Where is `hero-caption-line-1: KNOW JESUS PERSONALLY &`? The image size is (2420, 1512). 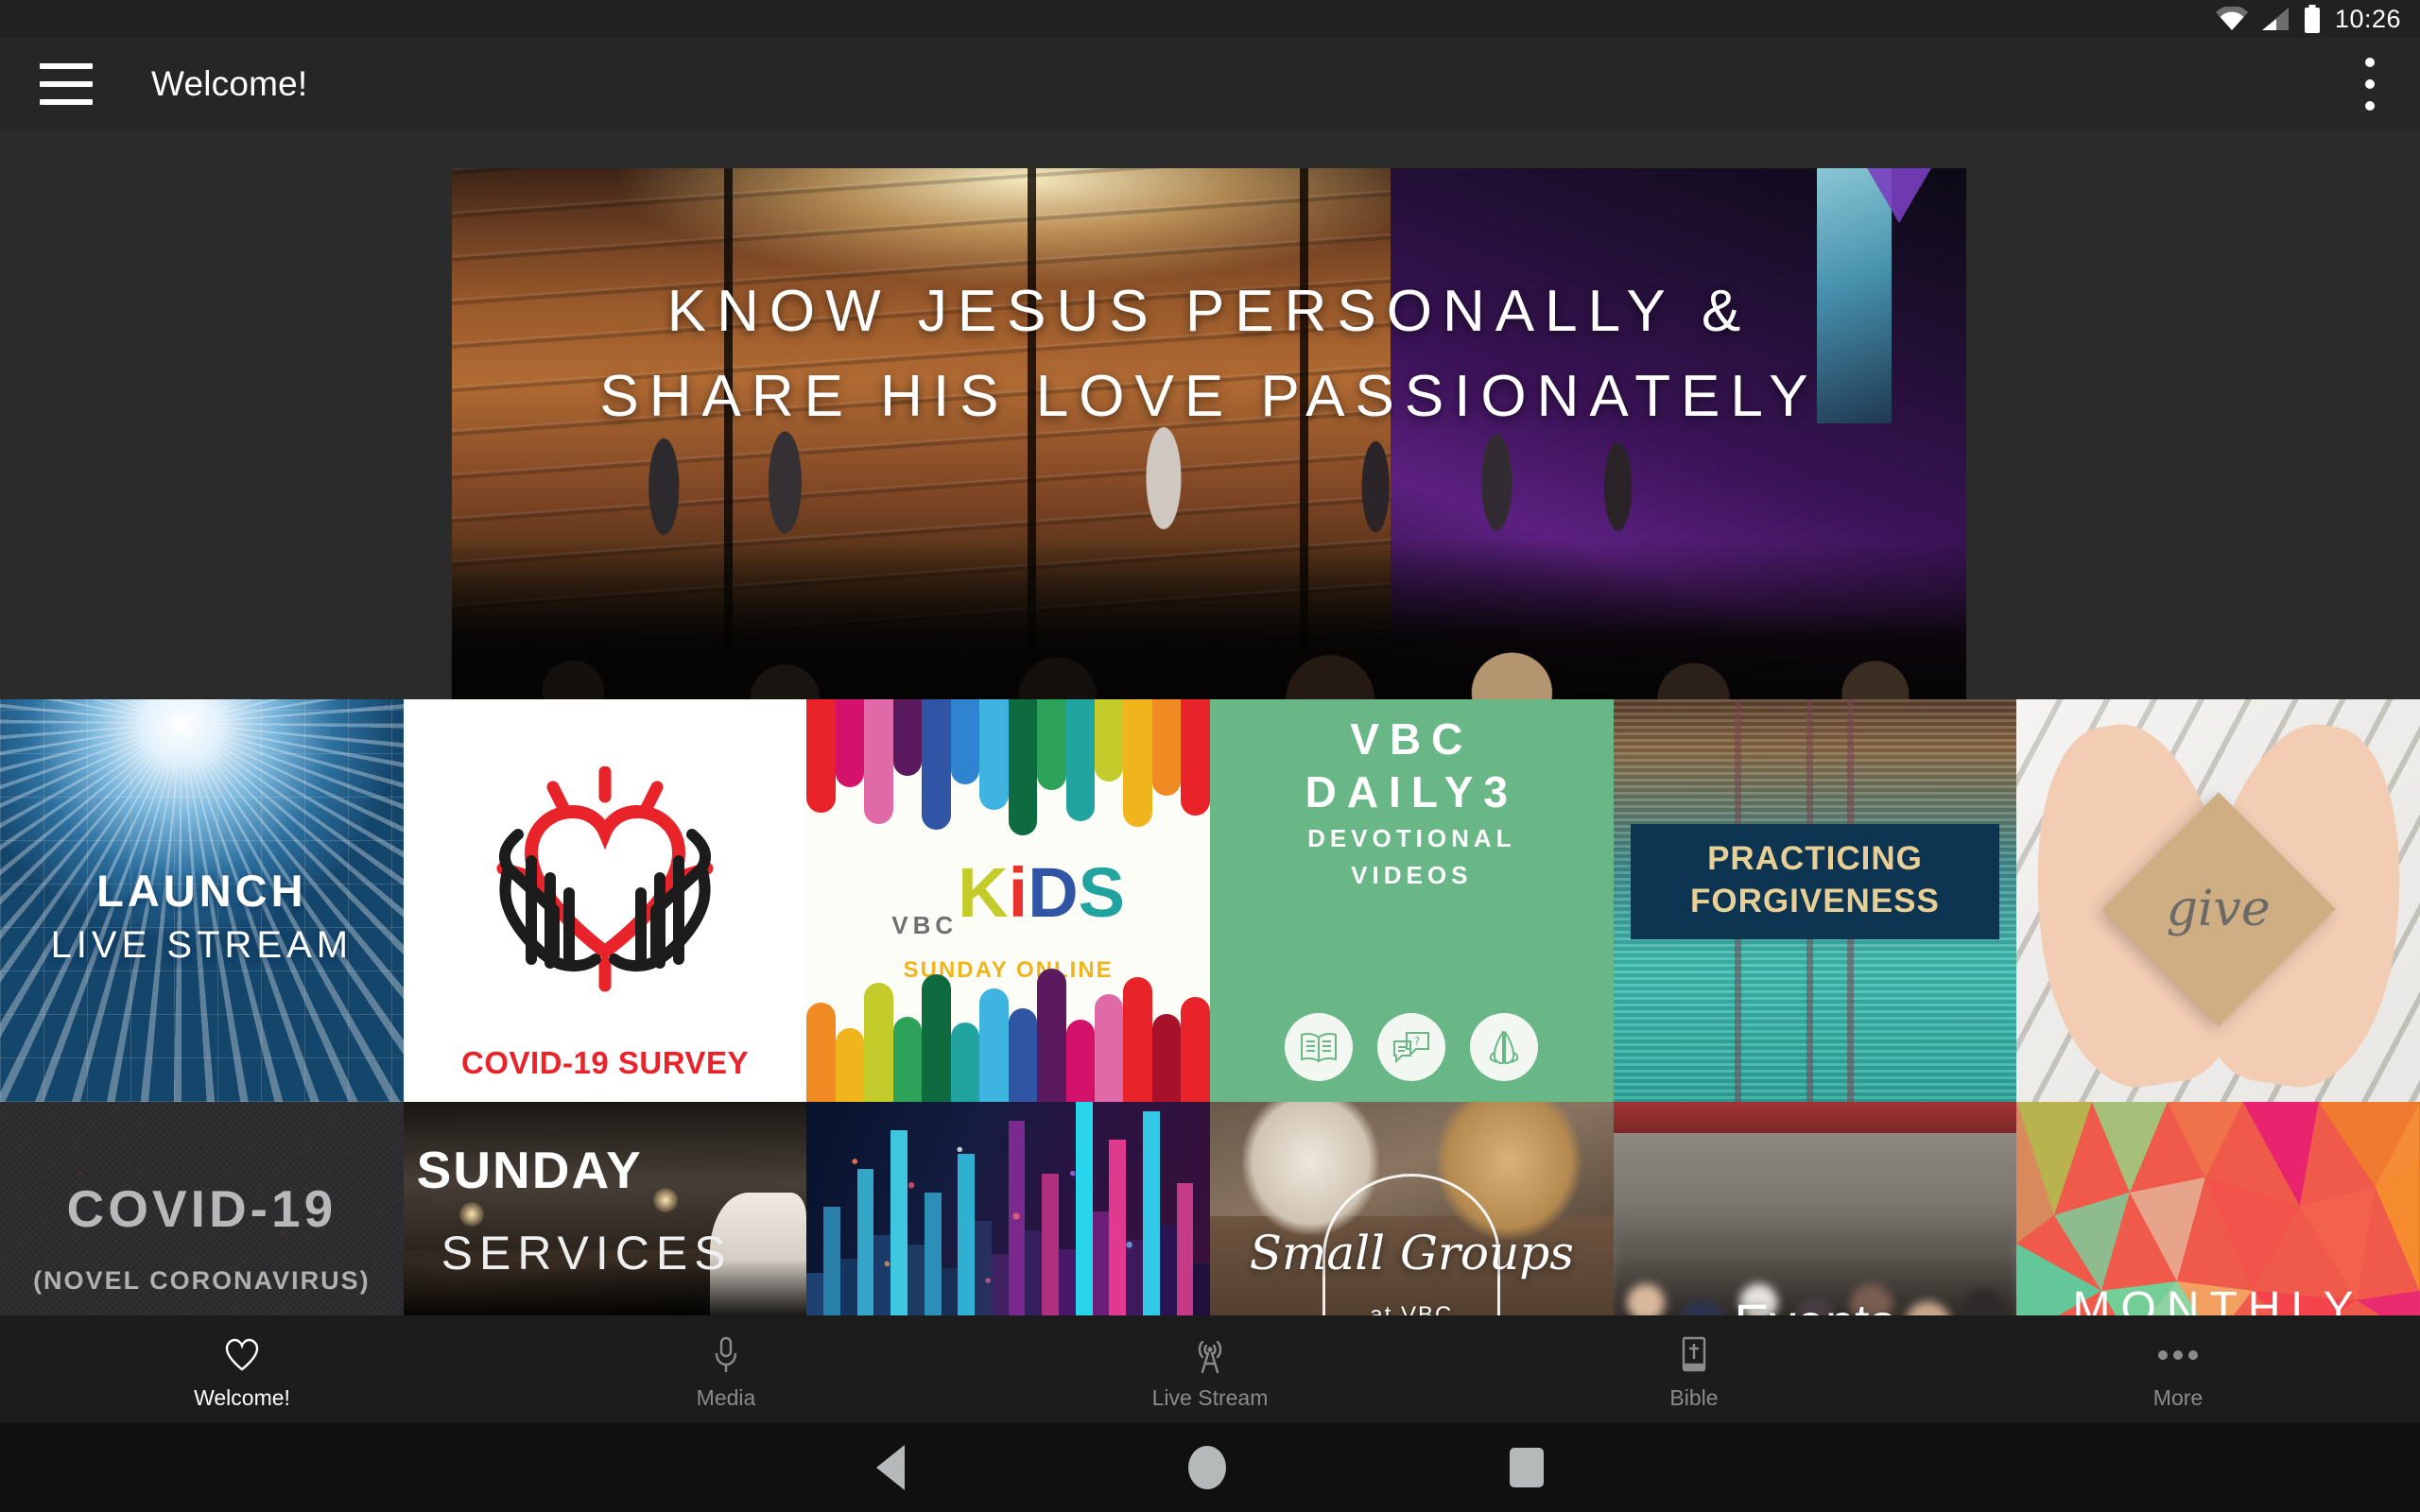 hero-caption-line-1: KNOW JESUS PERSONALLY & is located at coordinates (1209, 311).